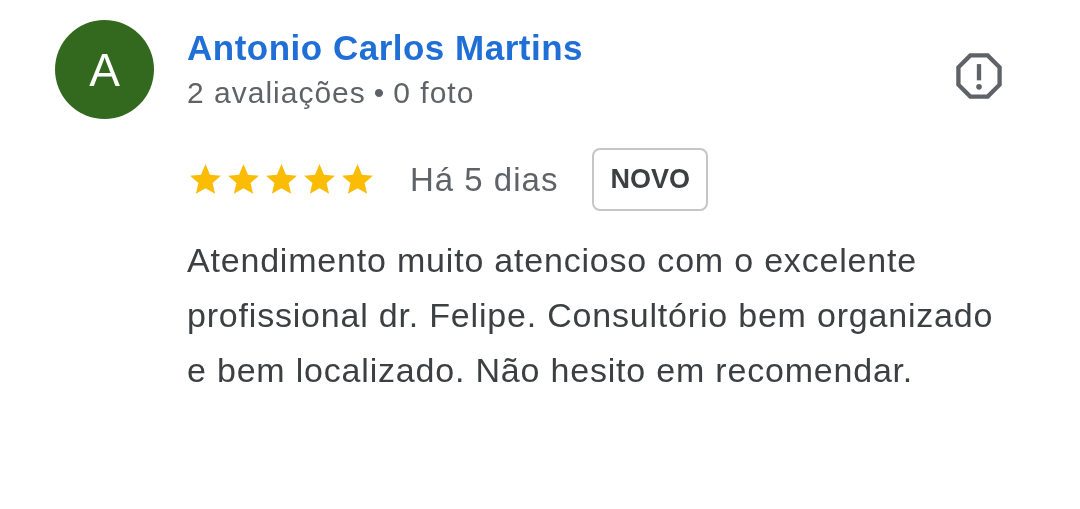 The width and height of the screenshot is (1080, 509). I want to click on report-icon, so click(979, 76).